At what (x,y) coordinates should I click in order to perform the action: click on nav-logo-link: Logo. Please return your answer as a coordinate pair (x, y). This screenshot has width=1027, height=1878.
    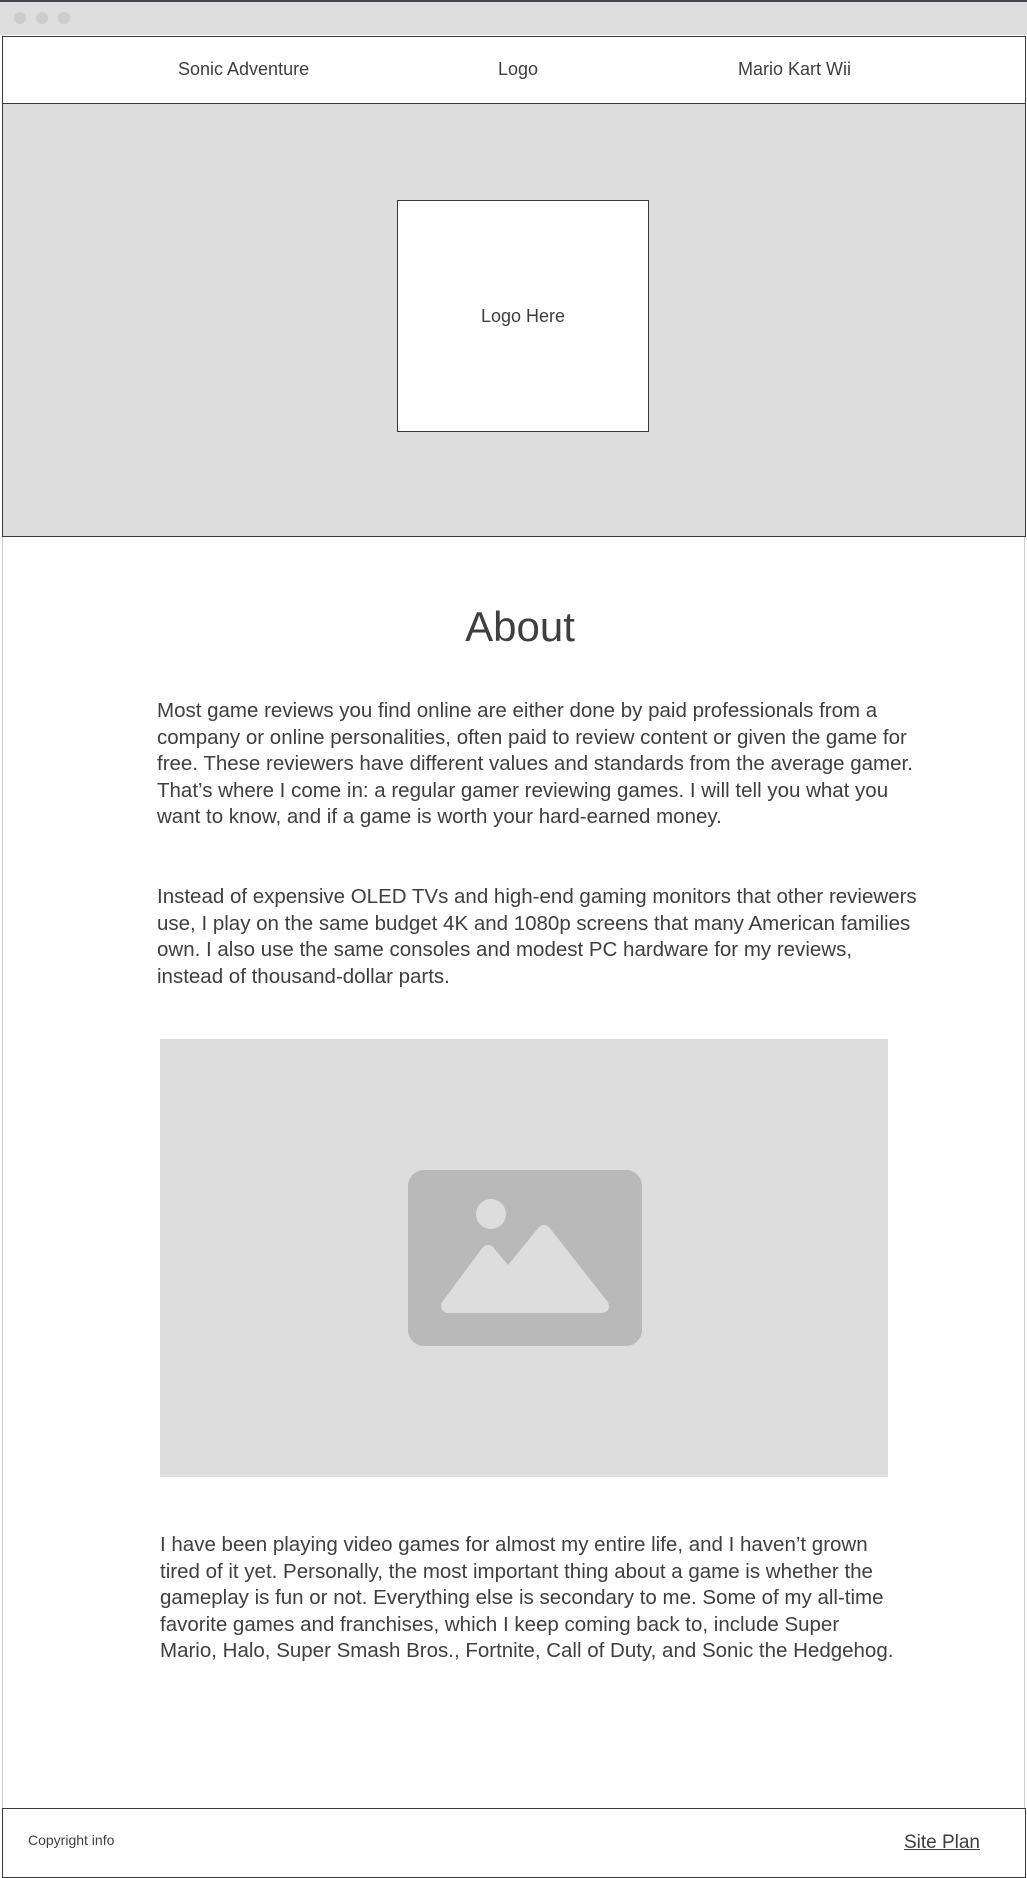
    Looking at the image, I should click on (518, 69).